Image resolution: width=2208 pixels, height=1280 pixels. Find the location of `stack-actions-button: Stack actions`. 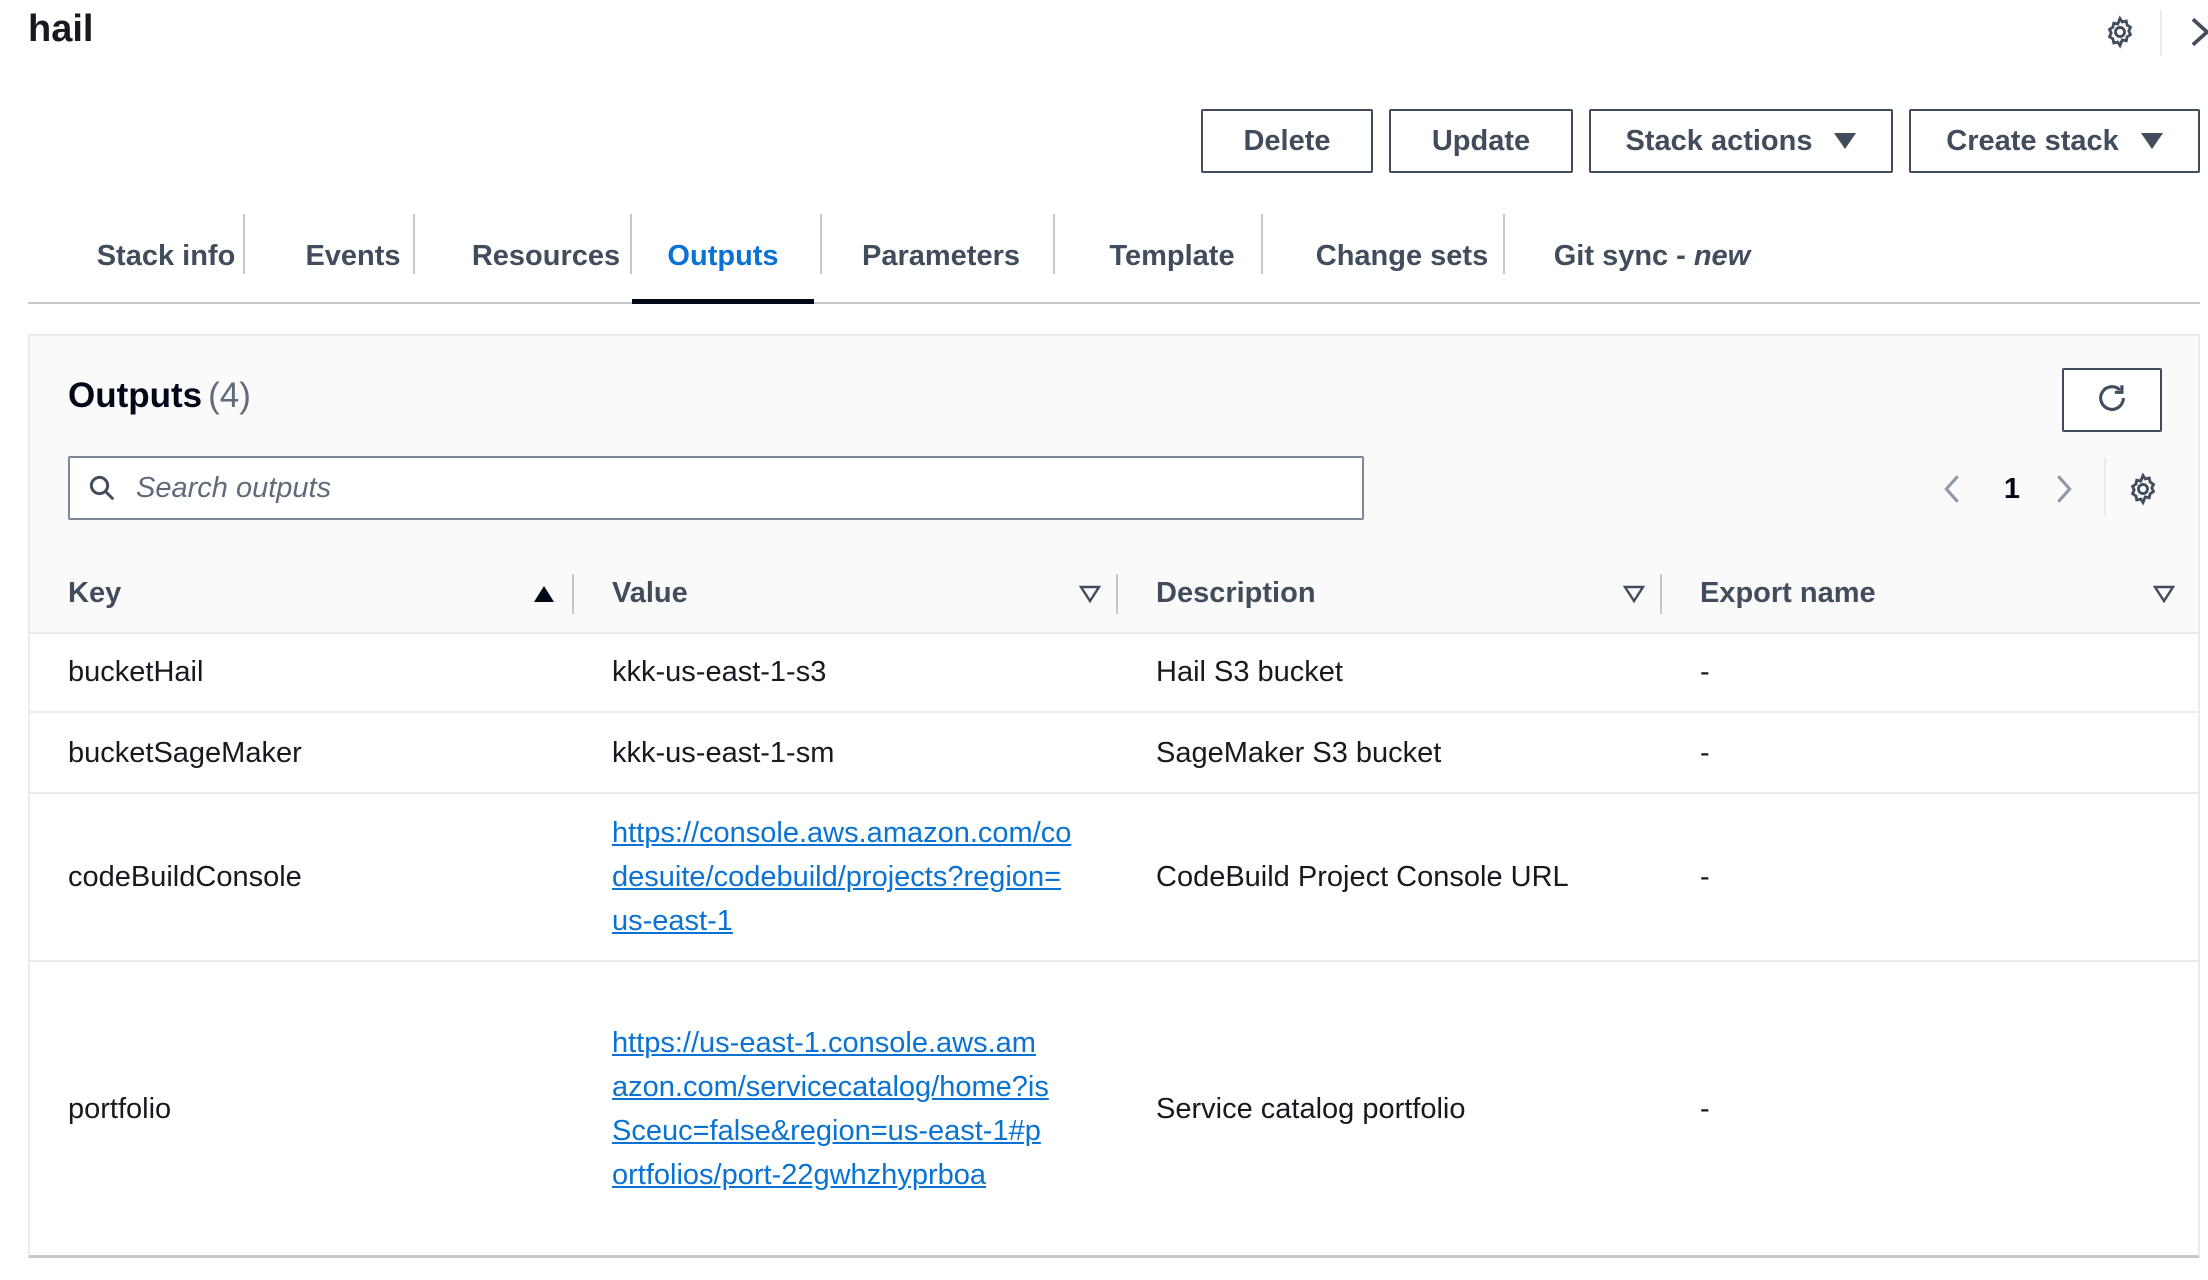

stack-actions-button: Stack actions is located at coordinates (1741, 141).